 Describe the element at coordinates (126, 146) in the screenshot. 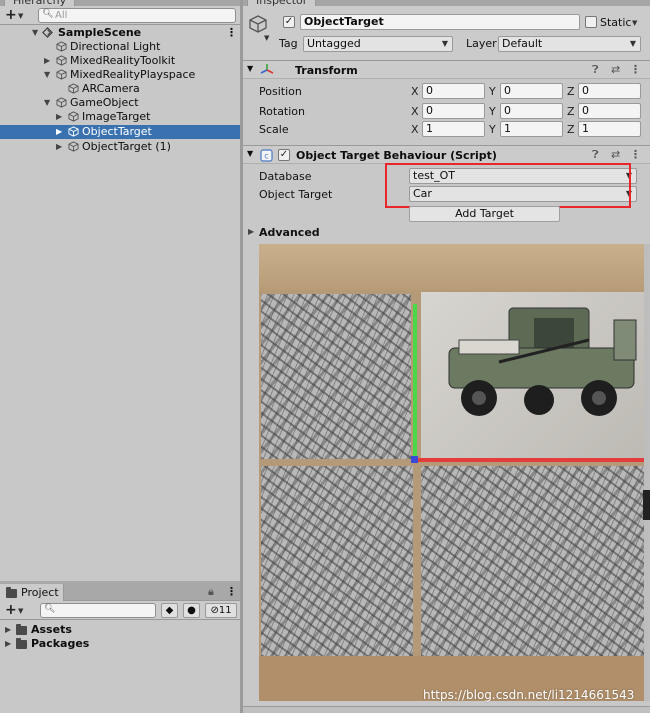

I see `hierarchy-item-label: ObjectTarget (1)` at that location.